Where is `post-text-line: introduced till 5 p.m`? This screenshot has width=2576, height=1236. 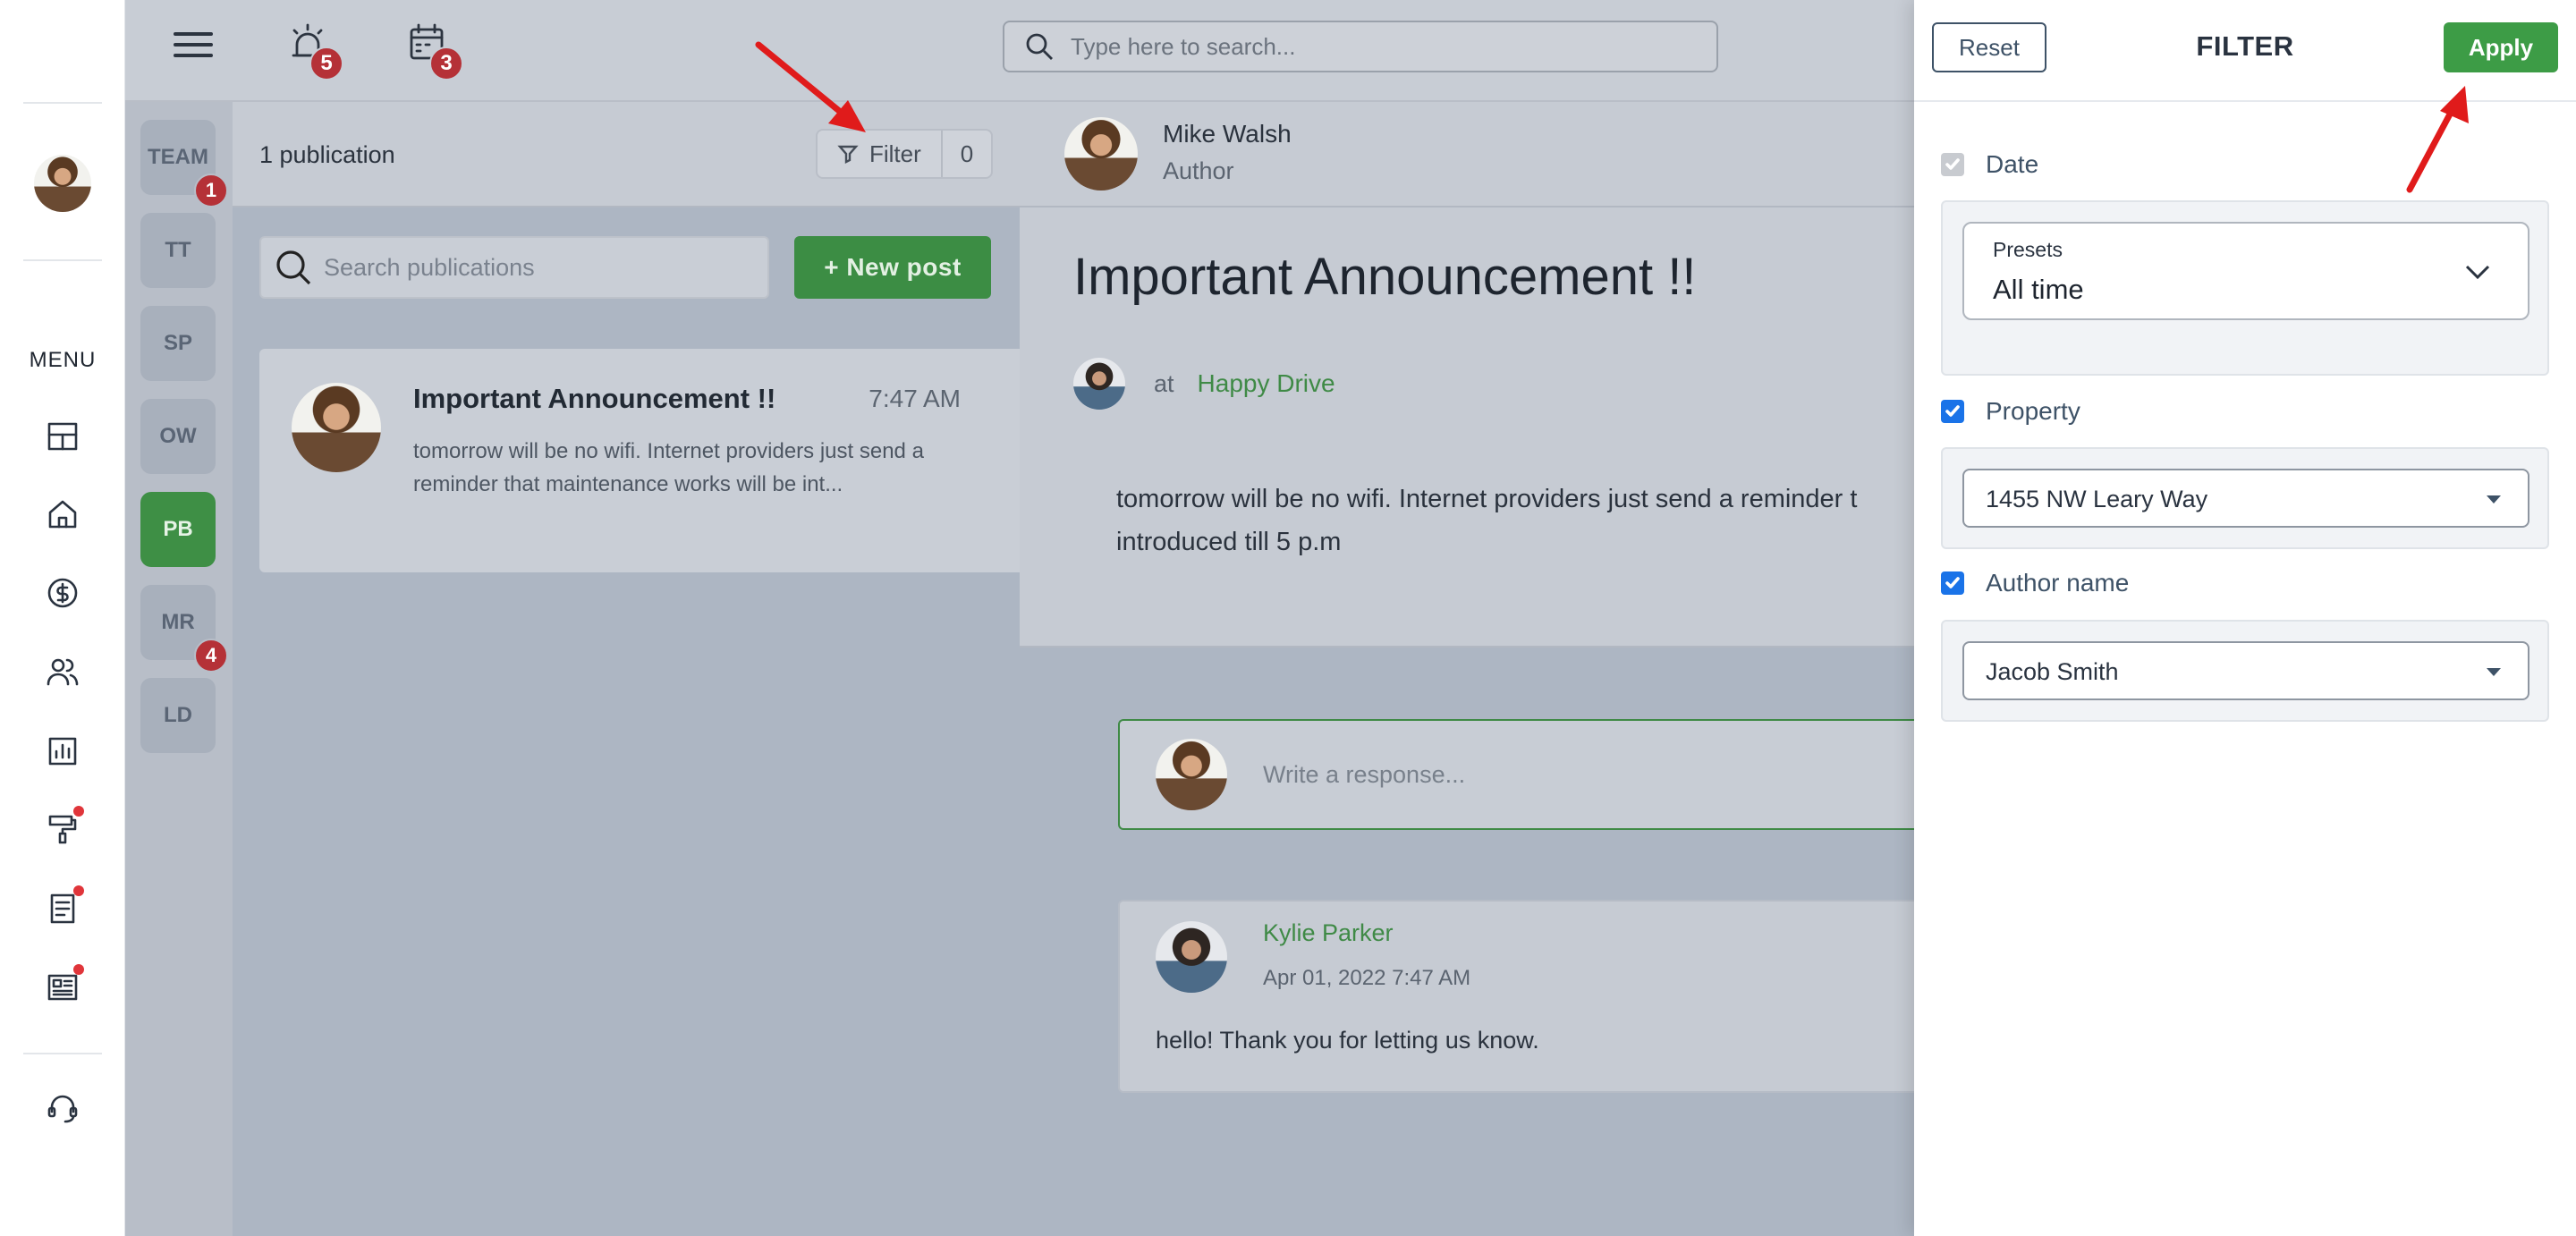 post-text-line: introduced till 5 p.m is located at coordinates (1229, 542).